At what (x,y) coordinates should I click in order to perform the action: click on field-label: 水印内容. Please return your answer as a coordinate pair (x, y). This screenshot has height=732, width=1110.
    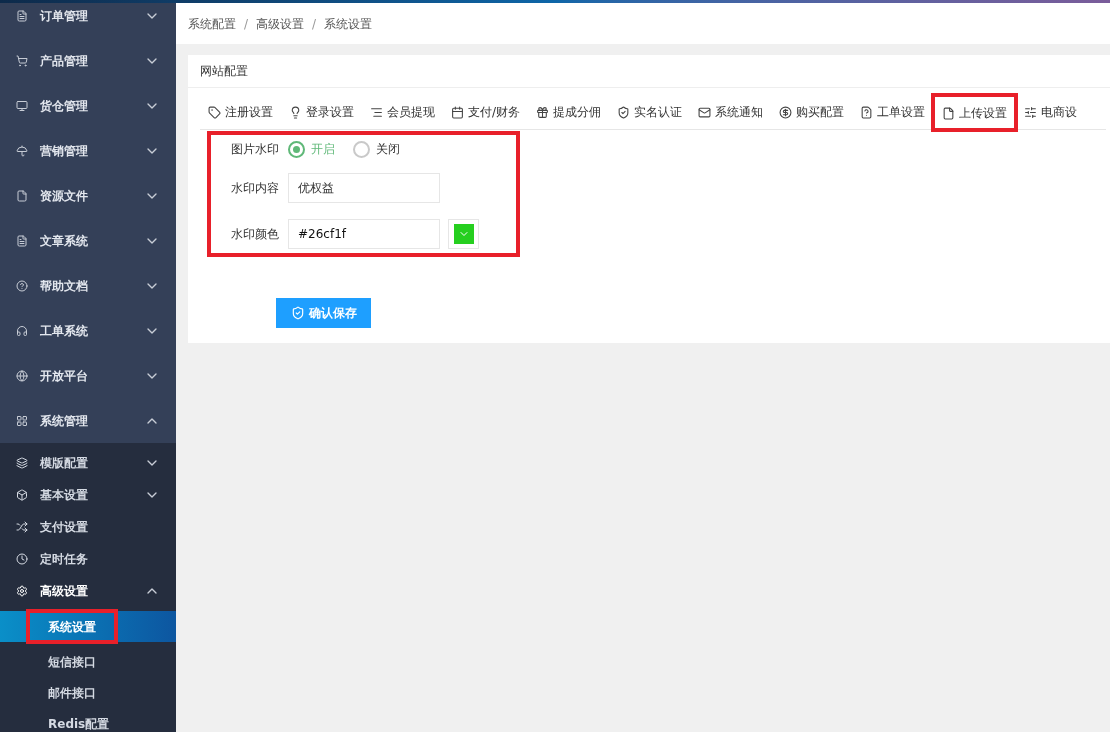
    Looking at the image, I should click on (255, 188).